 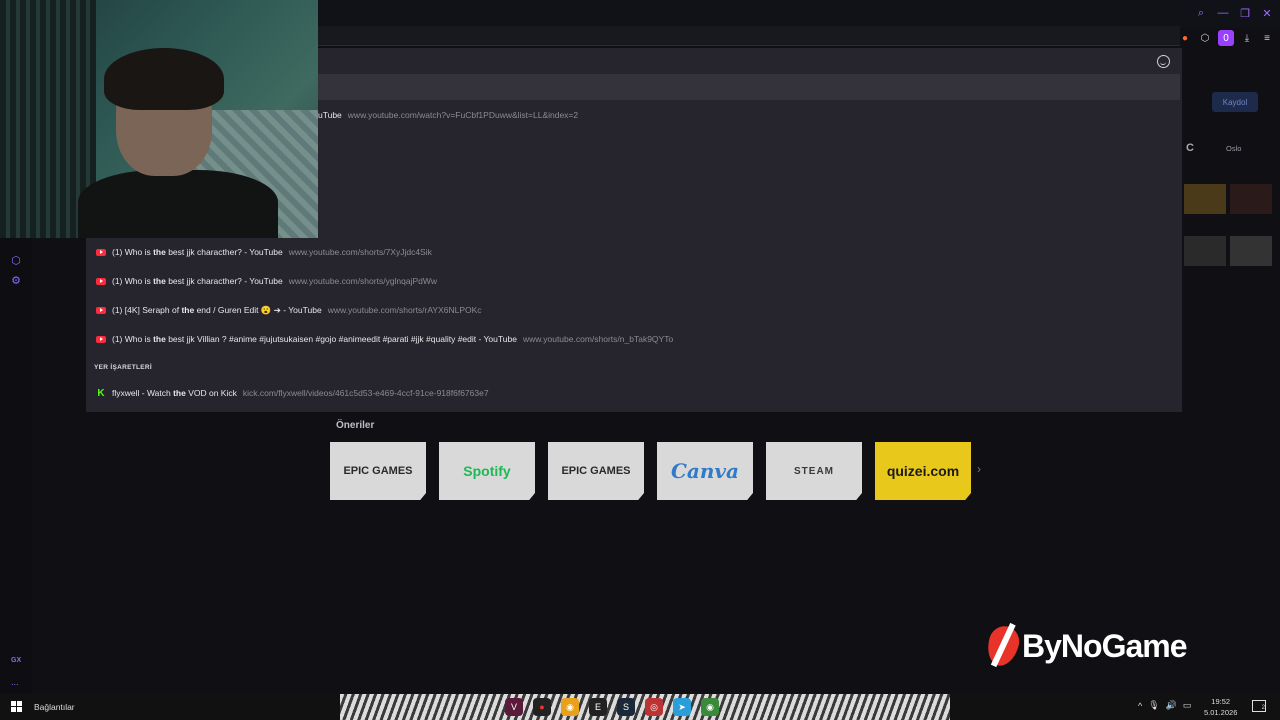 What do you see at coordinates (363, 281) in the screenshot?
I see `history-item-url: www.youtube.com/shorts/yglnqajPdWw` at bounding box center [363, 281].